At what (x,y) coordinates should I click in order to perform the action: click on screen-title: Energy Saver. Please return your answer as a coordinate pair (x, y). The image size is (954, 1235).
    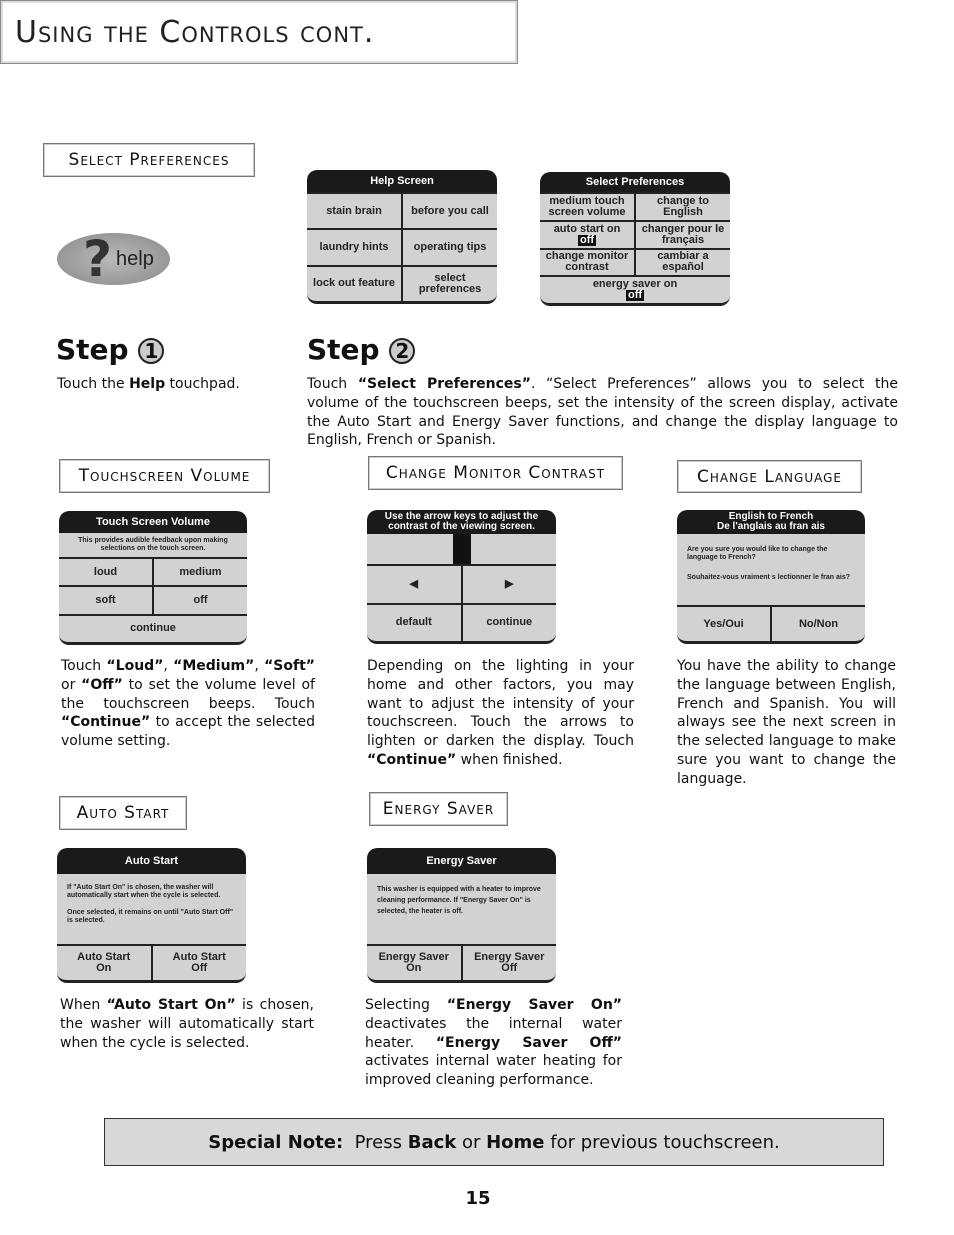
    Looking at the image, I should click on (461, 861).